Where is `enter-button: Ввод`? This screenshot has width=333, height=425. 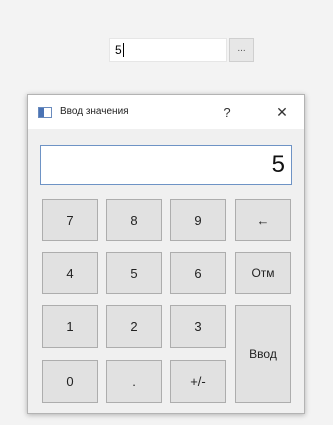 enter-button: Ввод is located at coordinates (263, 354).